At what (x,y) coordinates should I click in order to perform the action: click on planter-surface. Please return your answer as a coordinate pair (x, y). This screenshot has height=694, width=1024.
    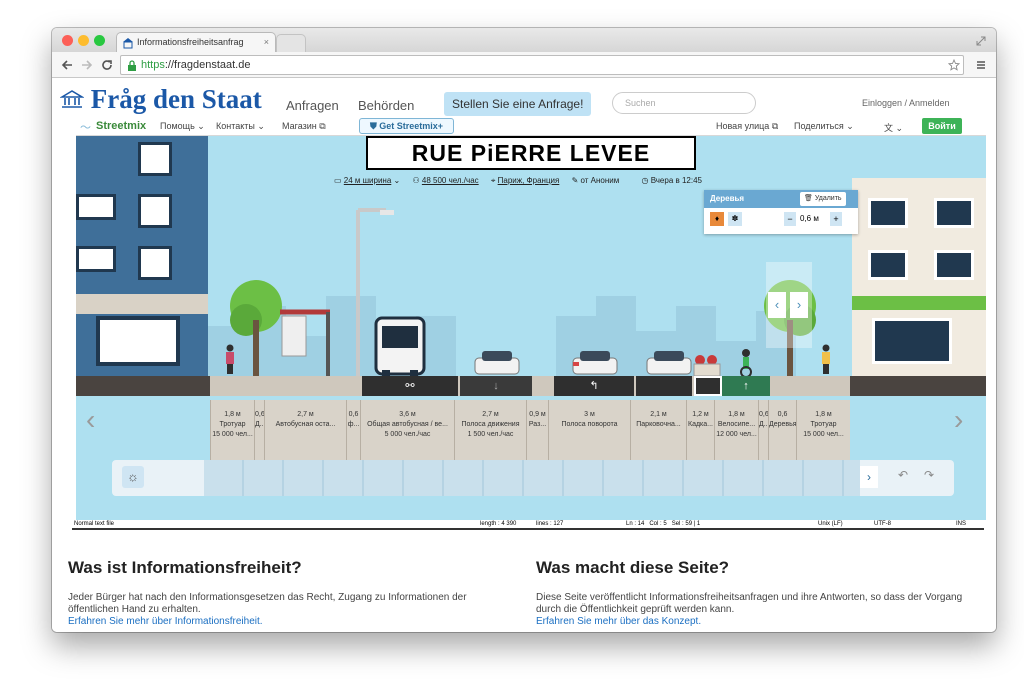
    Looking at the image, I should click on (708, 386).